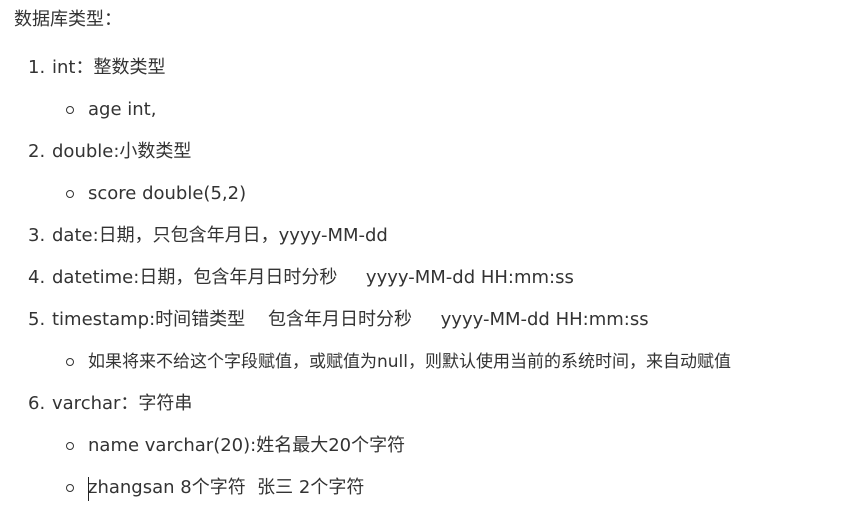 This screenshot has height=516, width=855. What do you see at coordinates (409, 362) in the screenshot?
I see `sub-item-text: 如果将来不给这个字段赋值，或赋值为null，则默认使用当前的系统时间，来自动赋值` at bounding box center [409, 362].